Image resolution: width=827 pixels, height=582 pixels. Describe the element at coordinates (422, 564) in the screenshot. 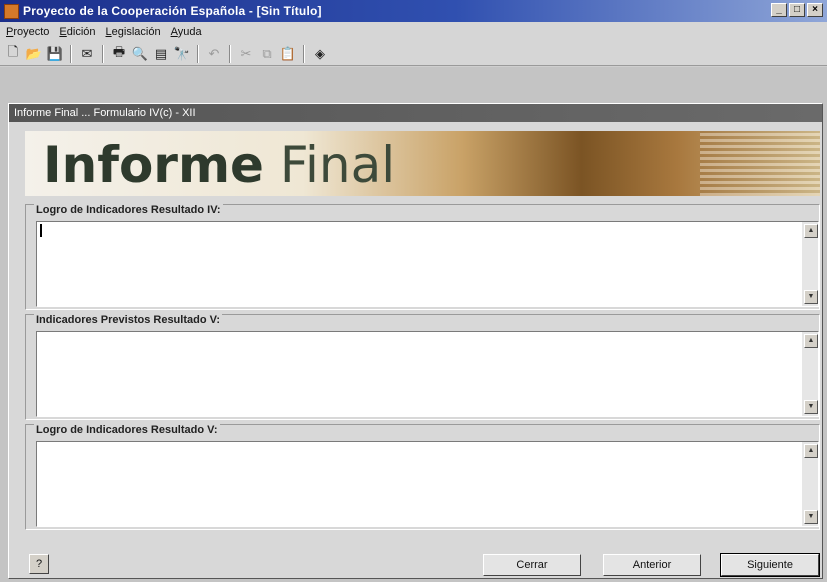

I see `form-button-bar: ? Cerrar Anterior Siguiente` at that location.